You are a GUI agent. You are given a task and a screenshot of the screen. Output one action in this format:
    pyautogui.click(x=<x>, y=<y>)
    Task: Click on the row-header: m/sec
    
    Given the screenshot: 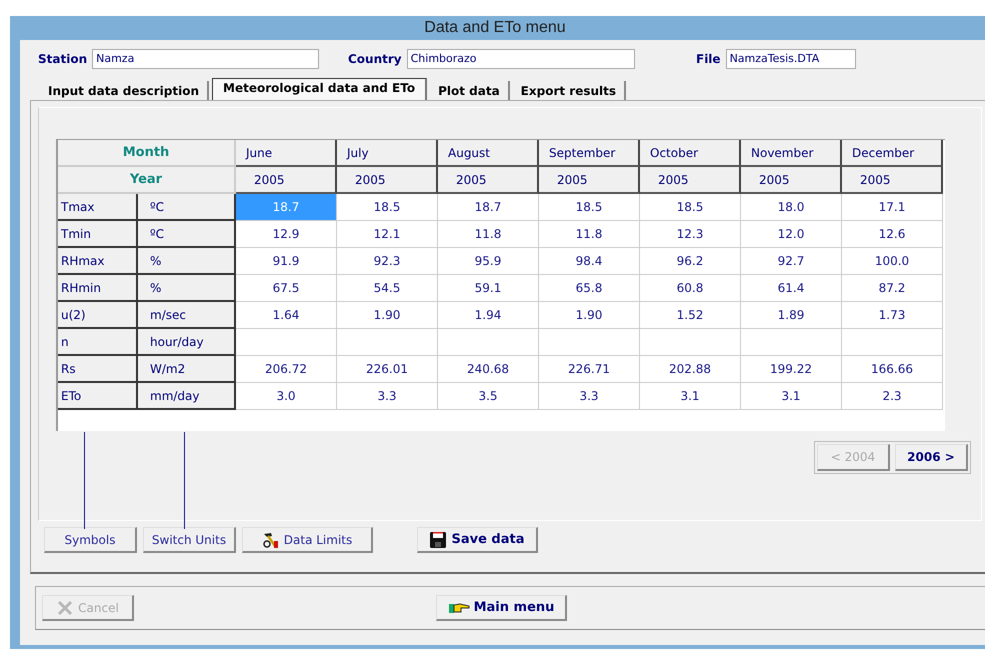 What is the action you would take?
    pyautogui.click(x=187, y=315)
    